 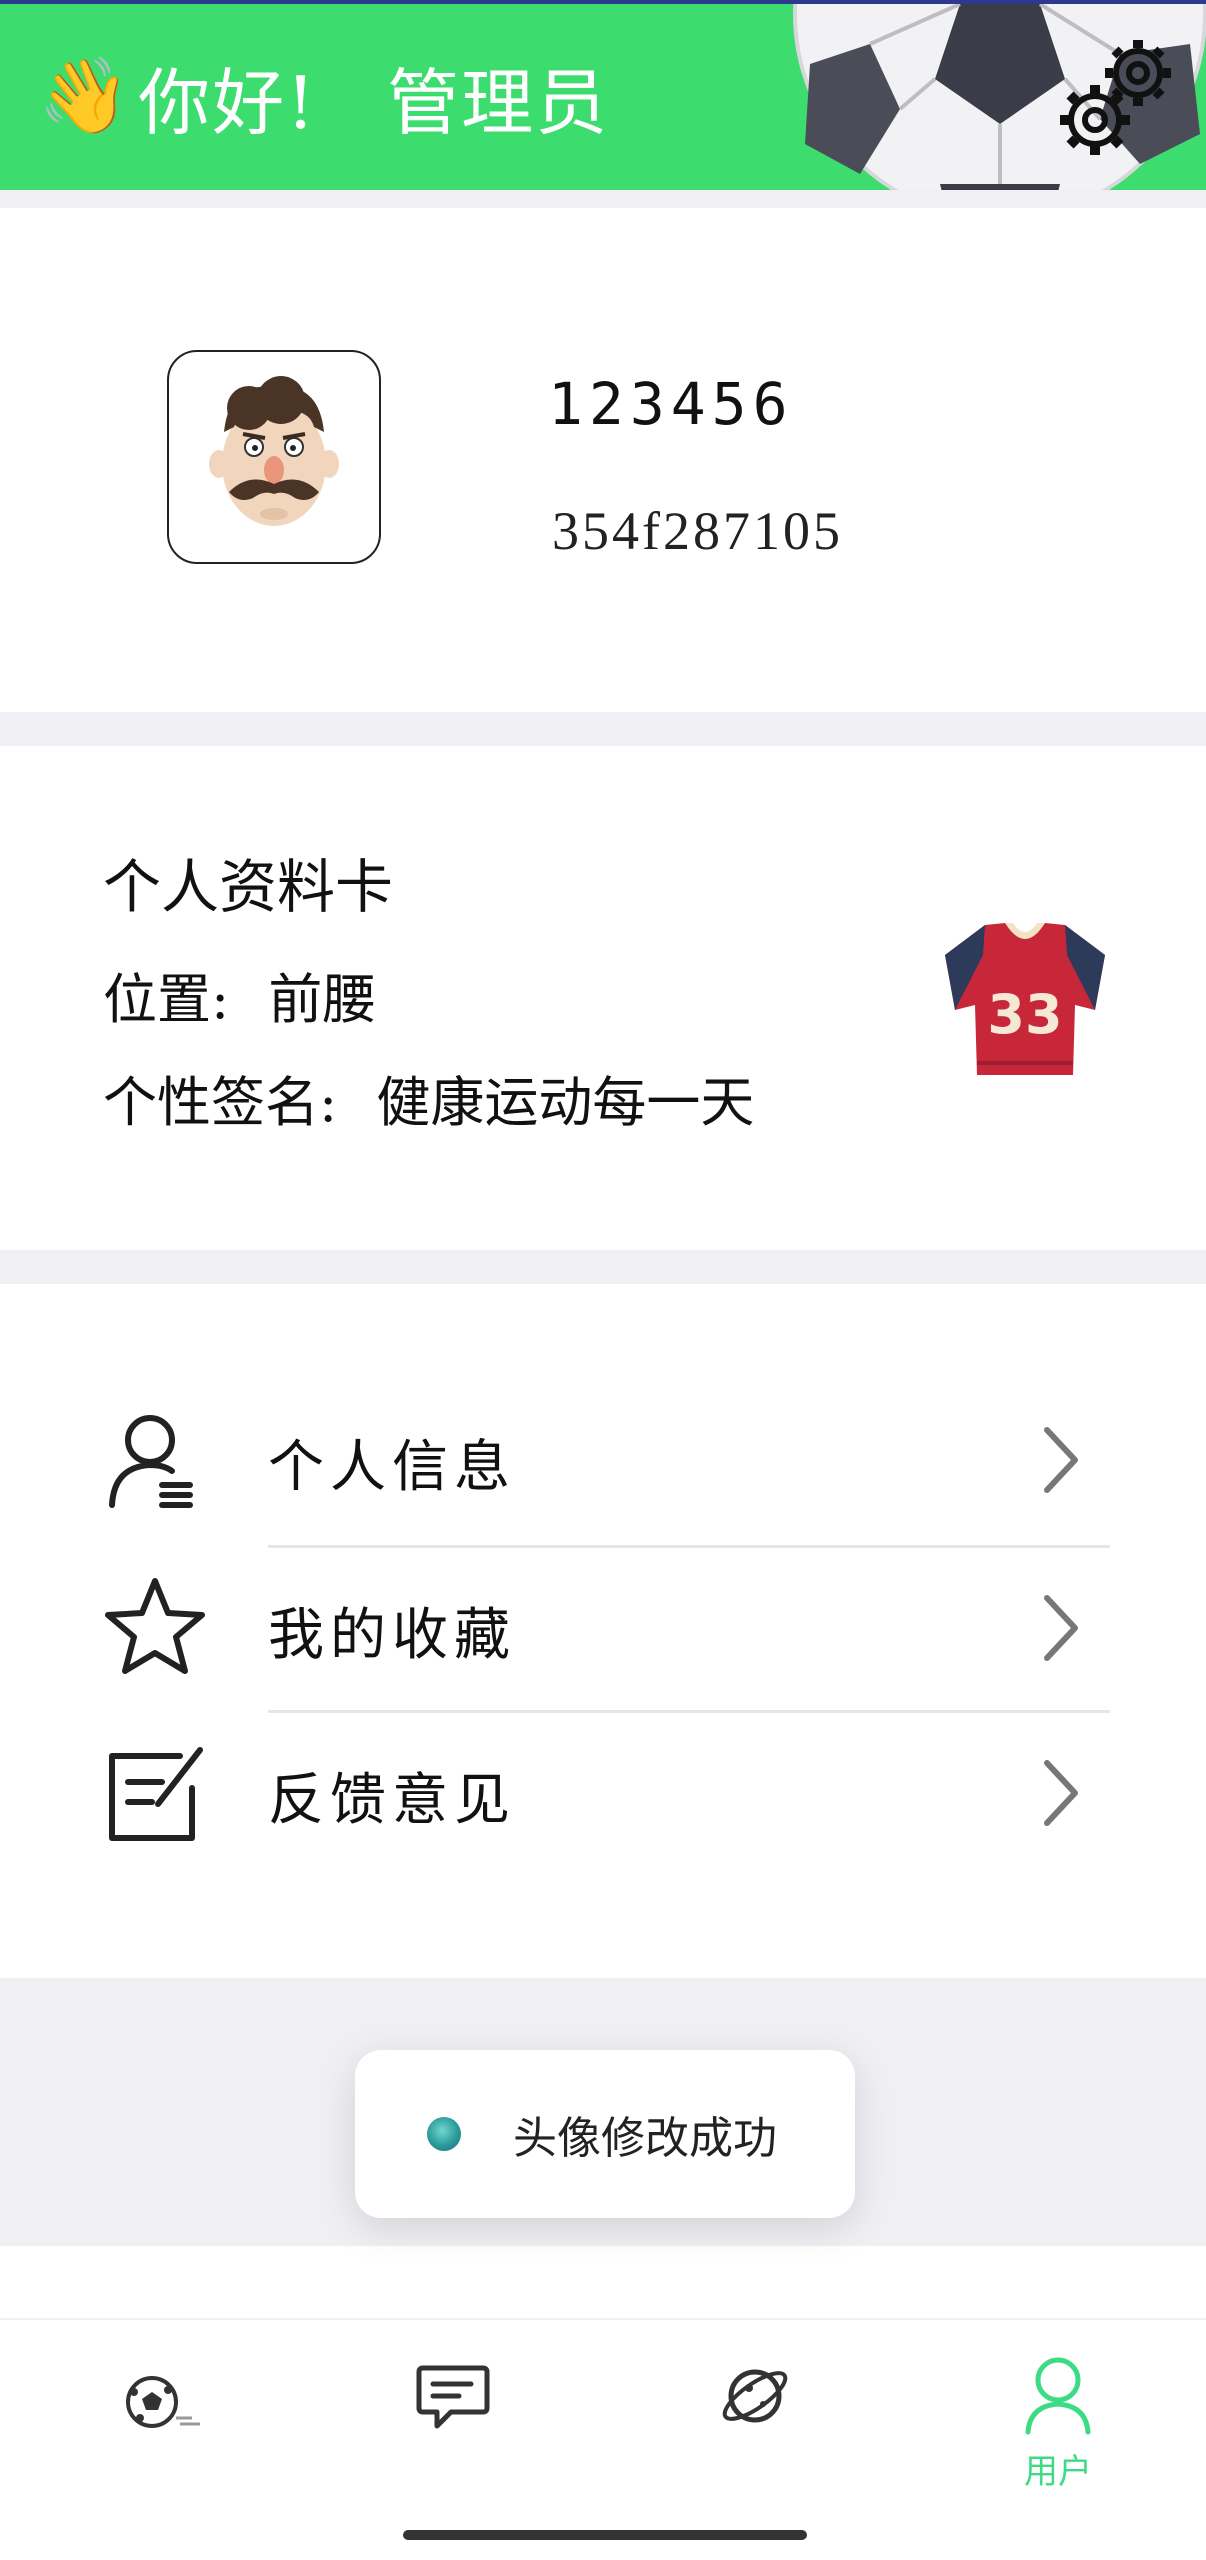 What do you see at coordinates (444, 2134) in the screenshot?
I see `loading-dot-icon` at bounding box center [444, 2134].